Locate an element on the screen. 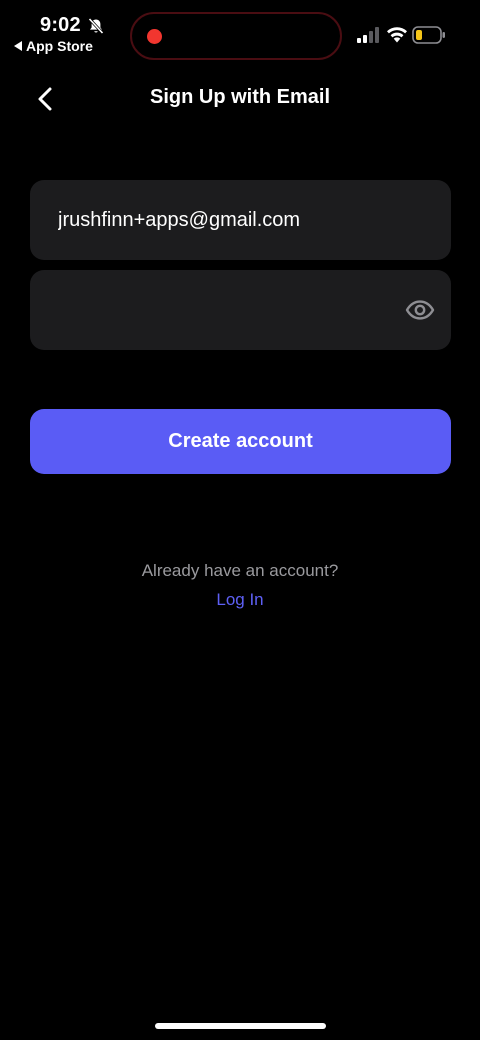 This screenshot has height=1040, width=480. password-field-container is located at coordinates (240, 310).